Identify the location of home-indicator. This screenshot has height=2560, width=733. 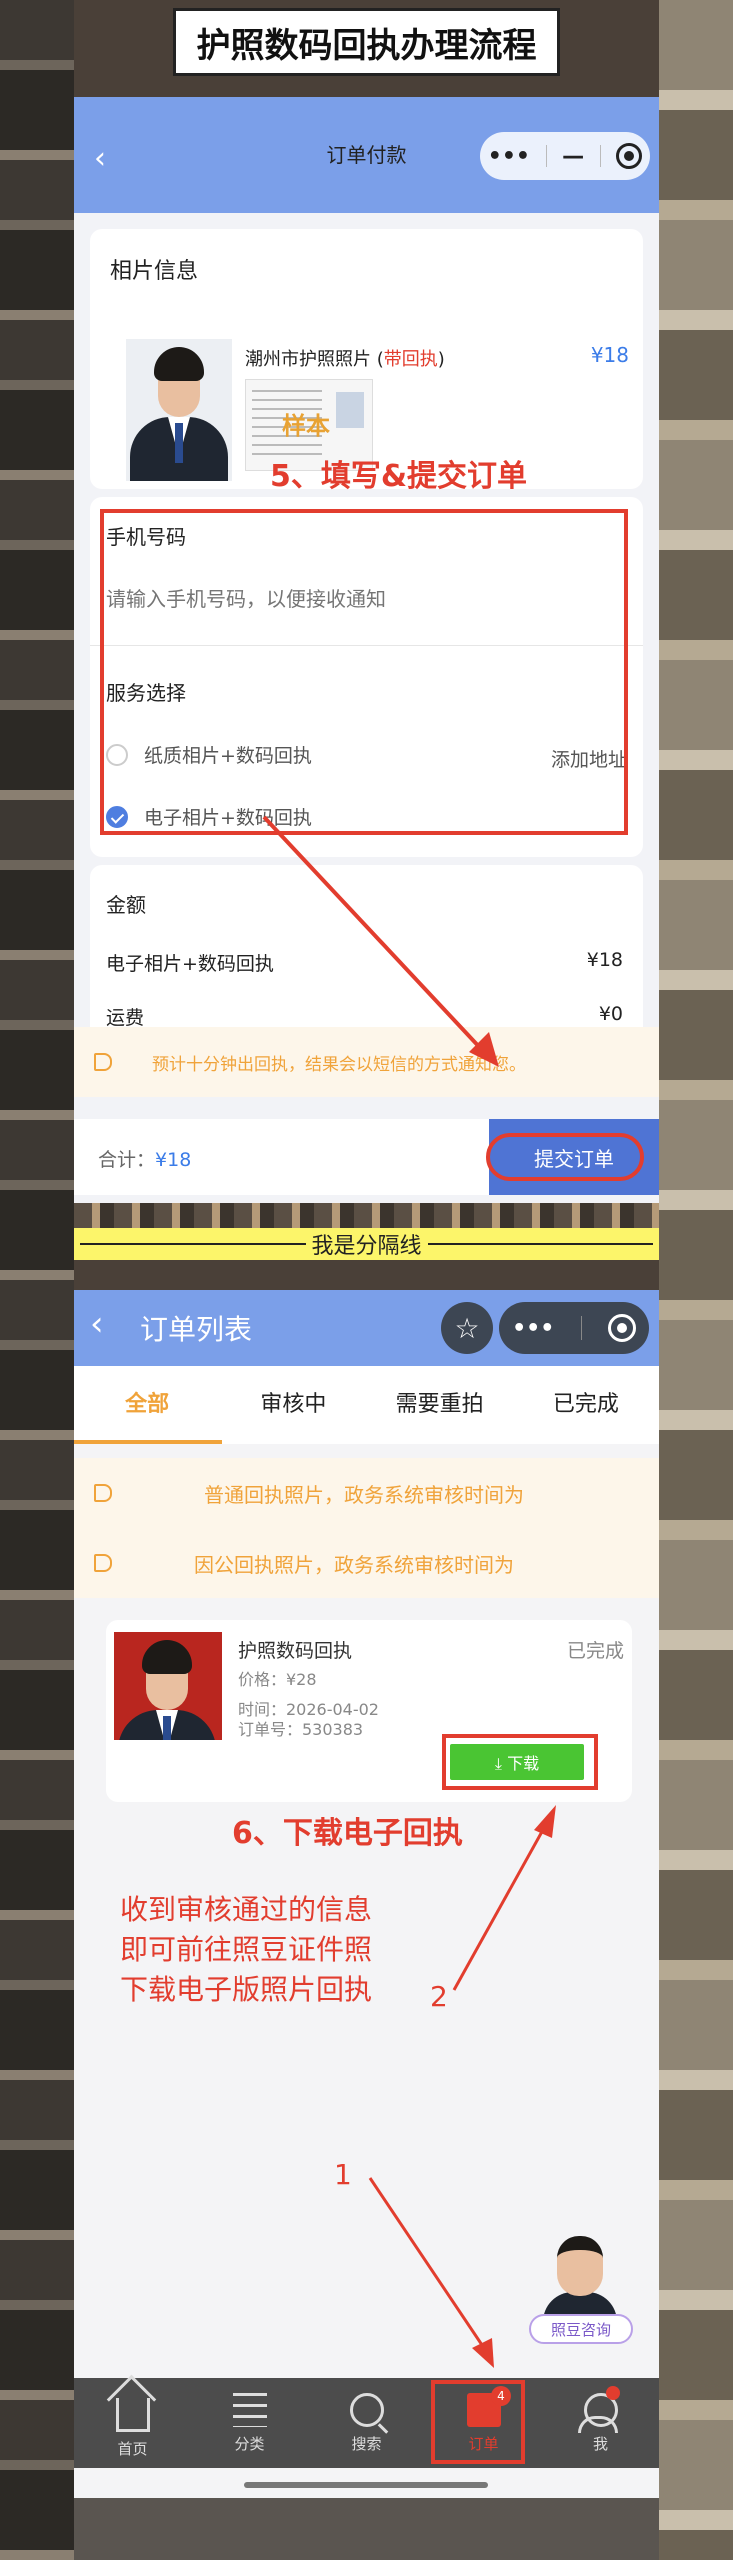
(366, 2485).